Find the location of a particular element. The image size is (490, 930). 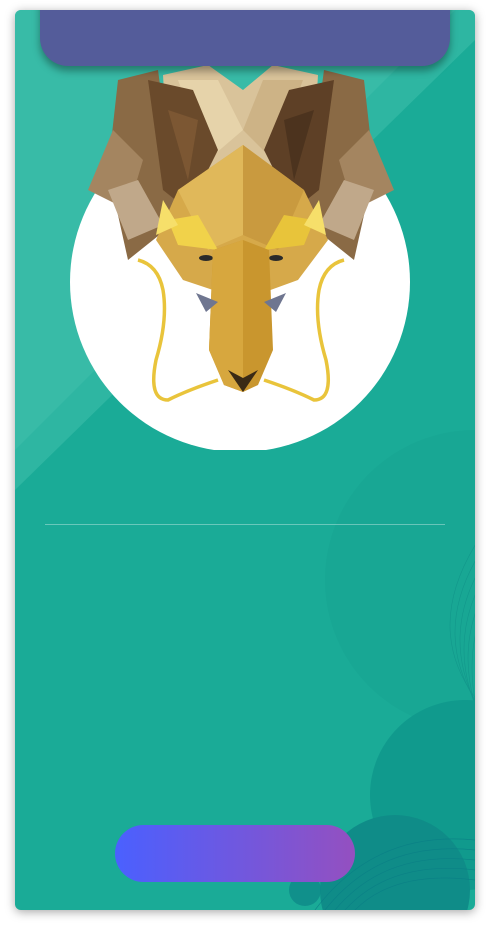

top-banner is located at coordinates (245, 38).